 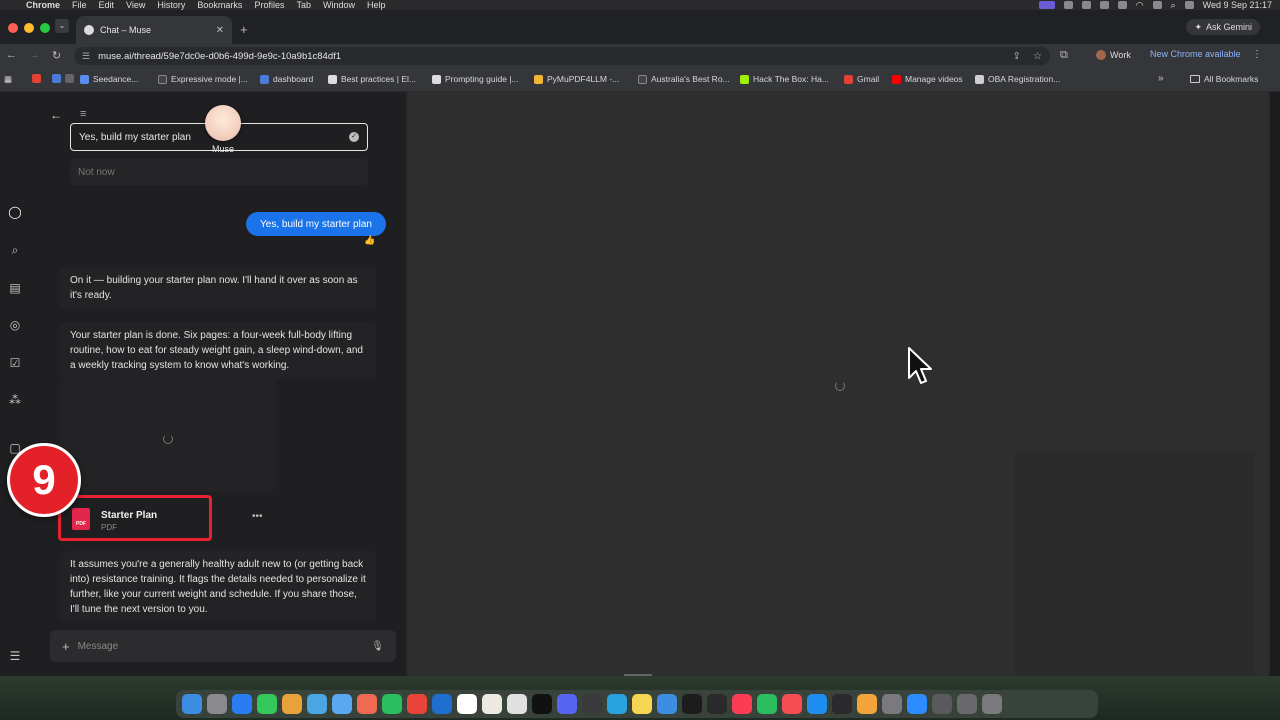 I want to click on menu-tab: Tab, so click(x=303, y=5).